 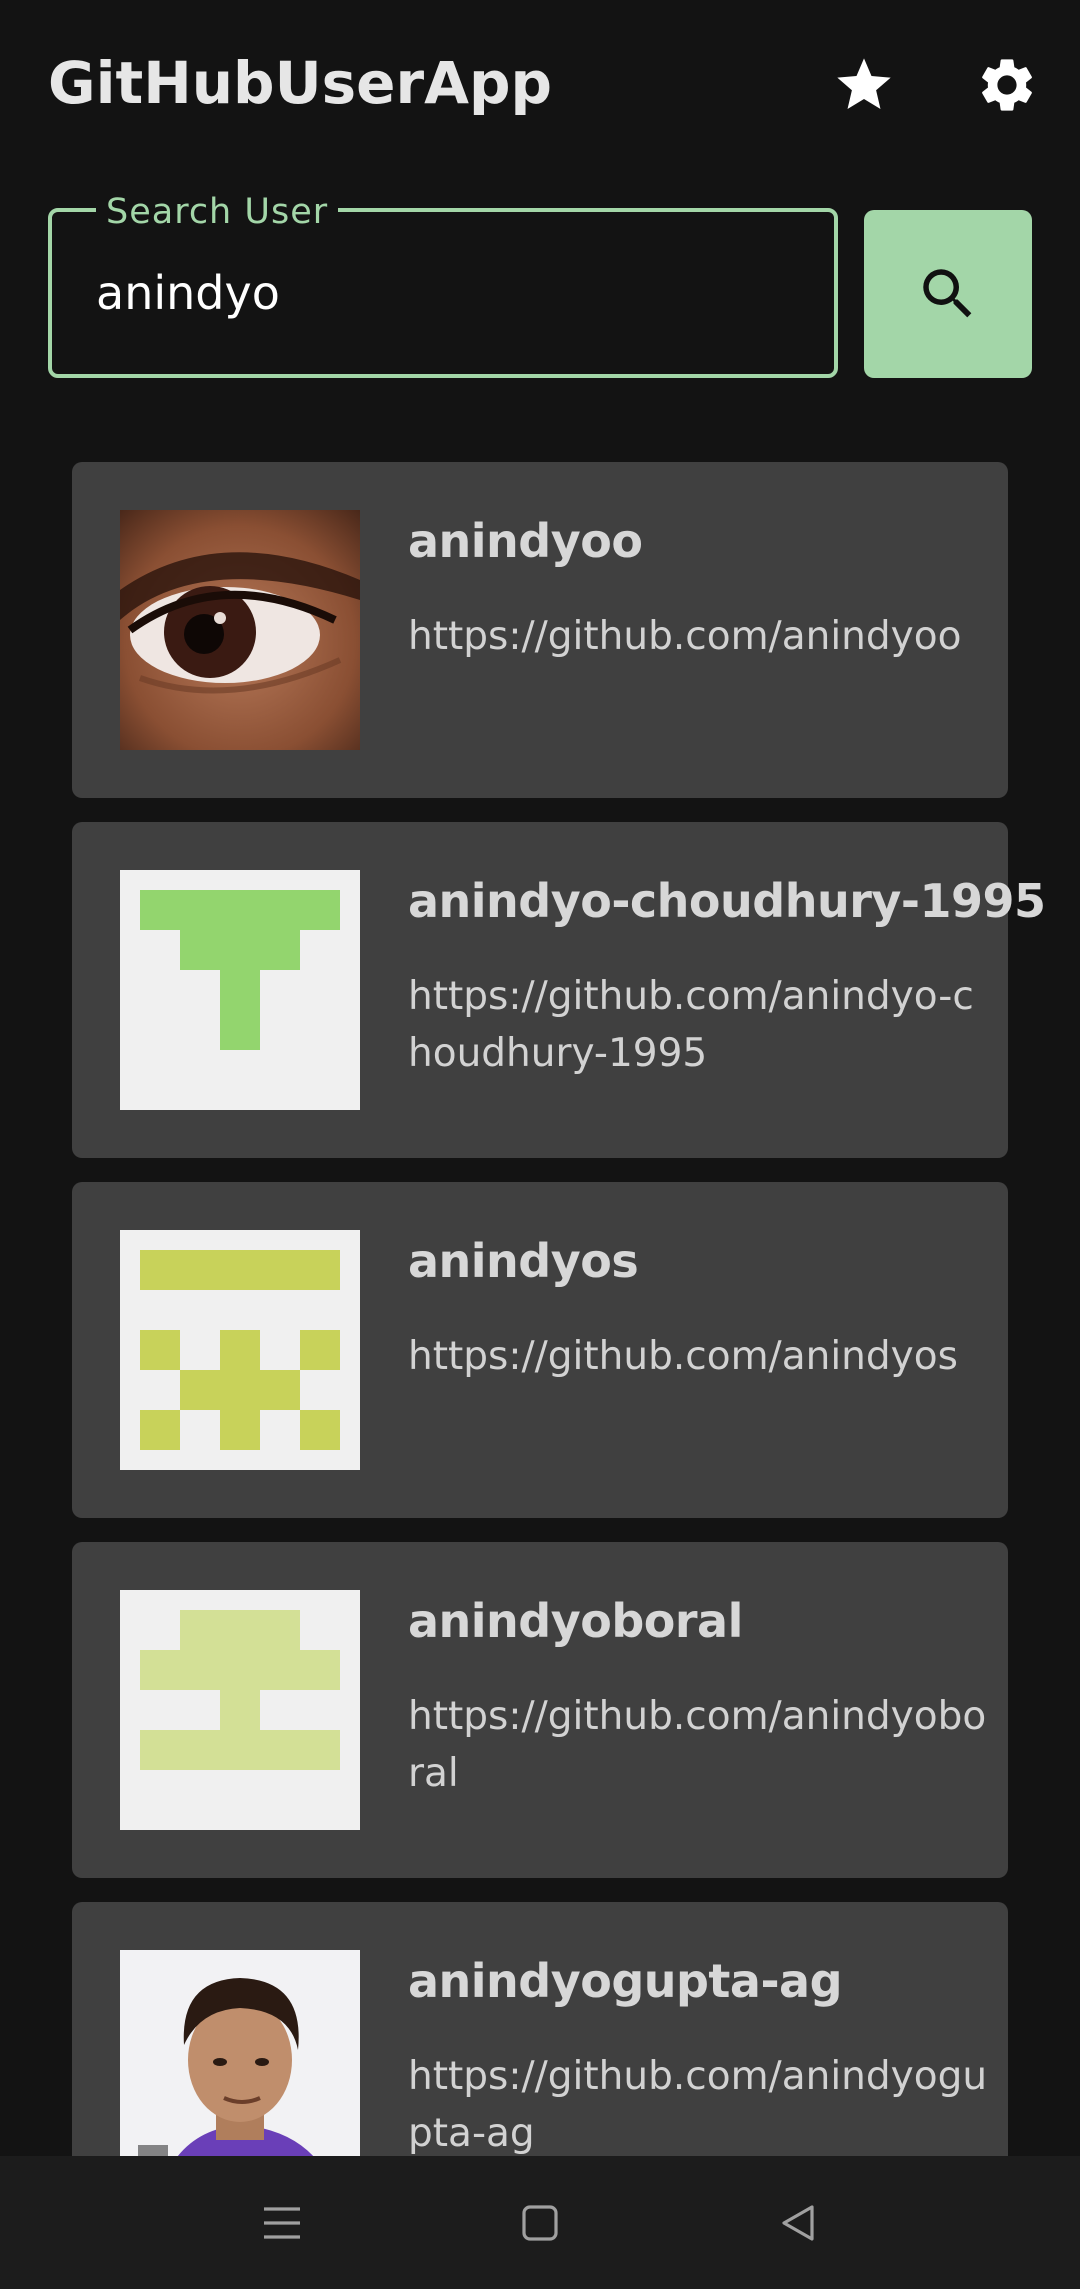 I want to click on username: anindyo-choudhury-1995, so click(x=727, y=901).